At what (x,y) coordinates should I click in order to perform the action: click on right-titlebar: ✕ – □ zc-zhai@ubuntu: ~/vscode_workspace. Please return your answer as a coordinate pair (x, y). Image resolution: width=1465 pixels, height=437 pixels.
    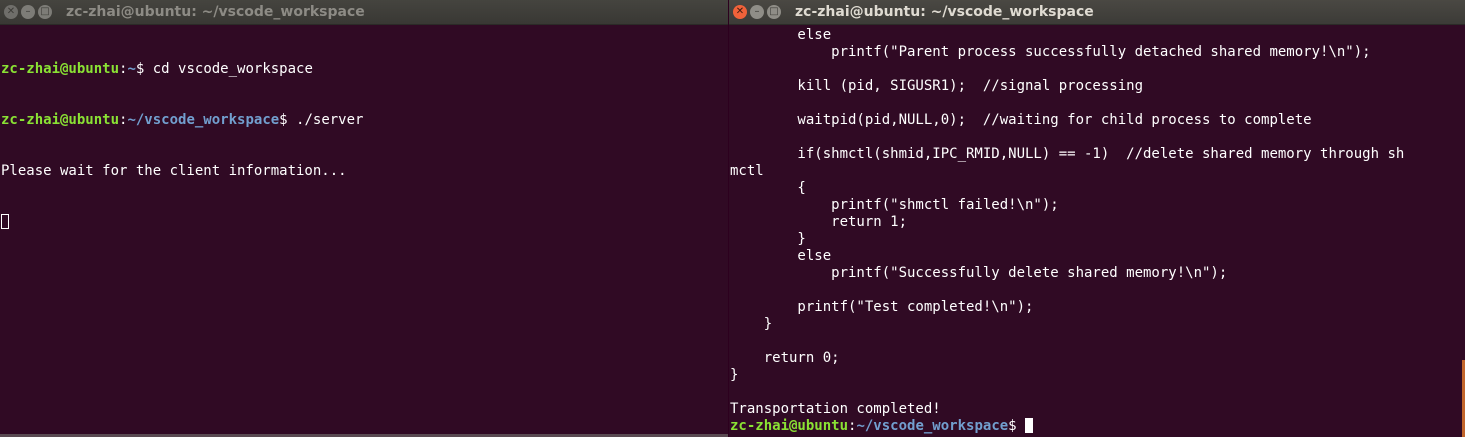
    Looking at the image, I should click on (1097, 12).